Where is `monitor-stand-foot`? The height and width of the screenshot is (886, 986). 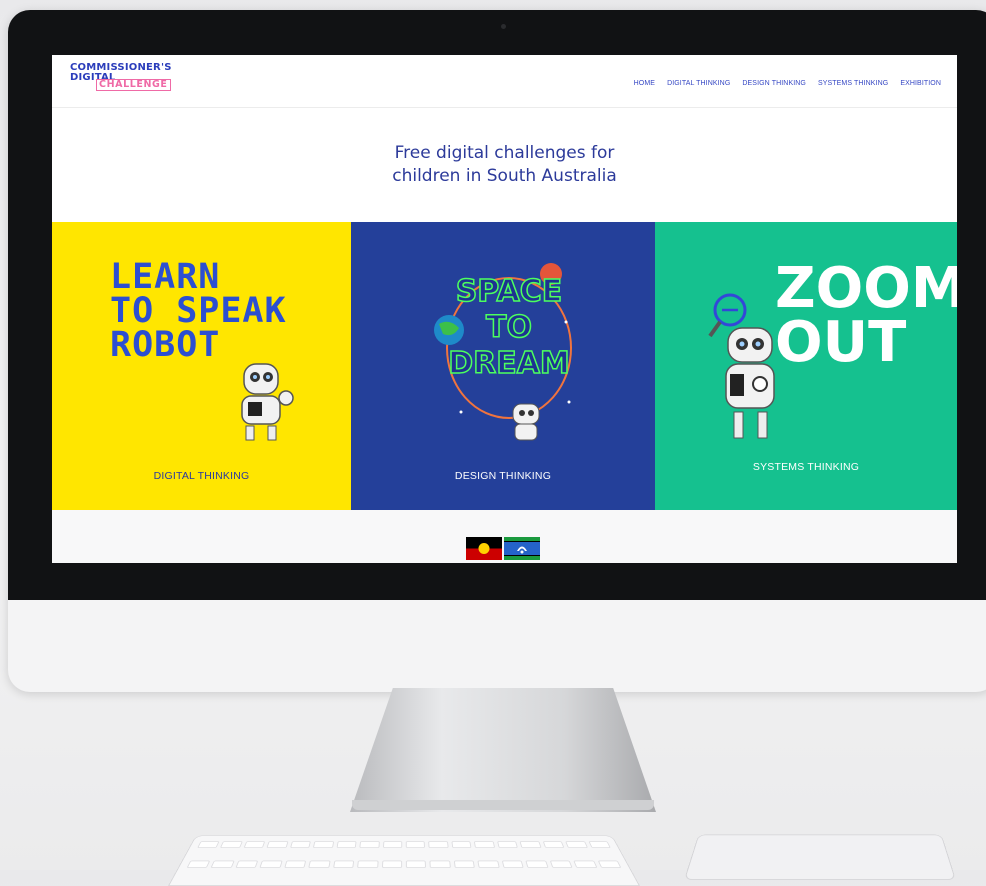 monitor-stand-foot is located at coordinates (503, 805).